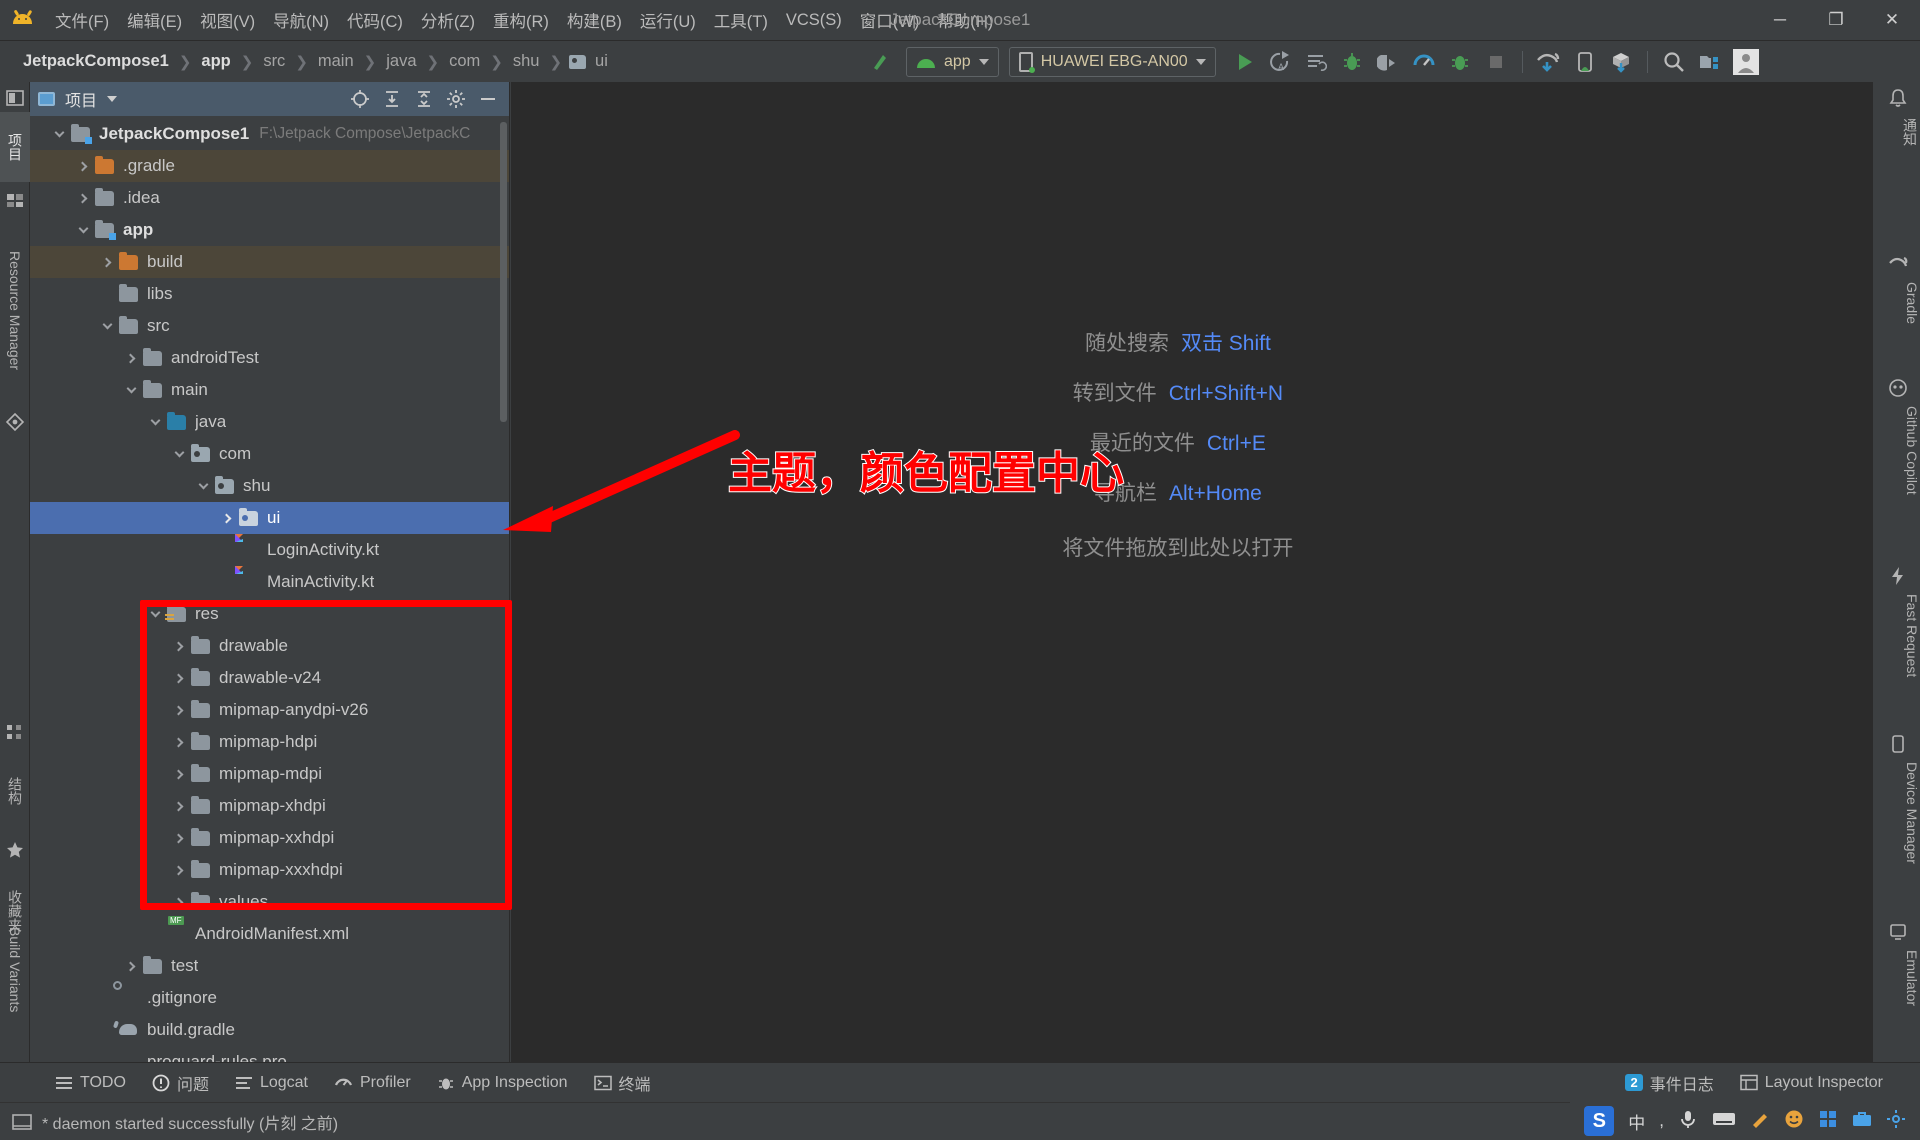 Image resolution: width=1920 pixels, height=1140 pixels. I want to click on debug-icon, so click(1352, 62).